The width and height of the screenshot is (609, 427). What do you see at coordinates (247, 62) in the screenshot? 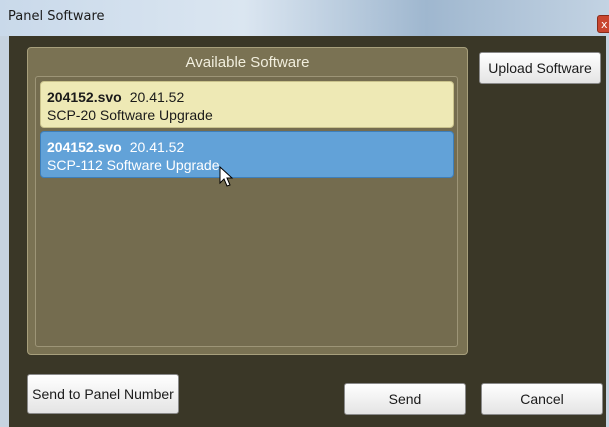
I see `panel-title: Available Software` at bounding box center [247, 62].